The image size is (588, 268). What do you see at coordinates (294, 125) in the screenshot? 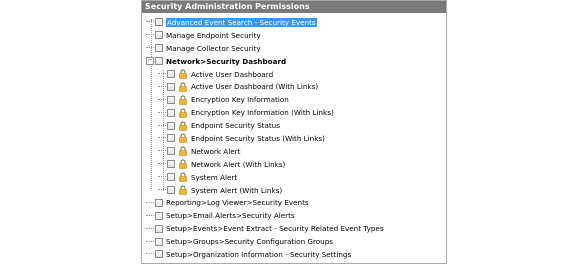
I see `tree-item-endpoint-security-status: Endpoint Security Status` at bounding box center [294, 125].